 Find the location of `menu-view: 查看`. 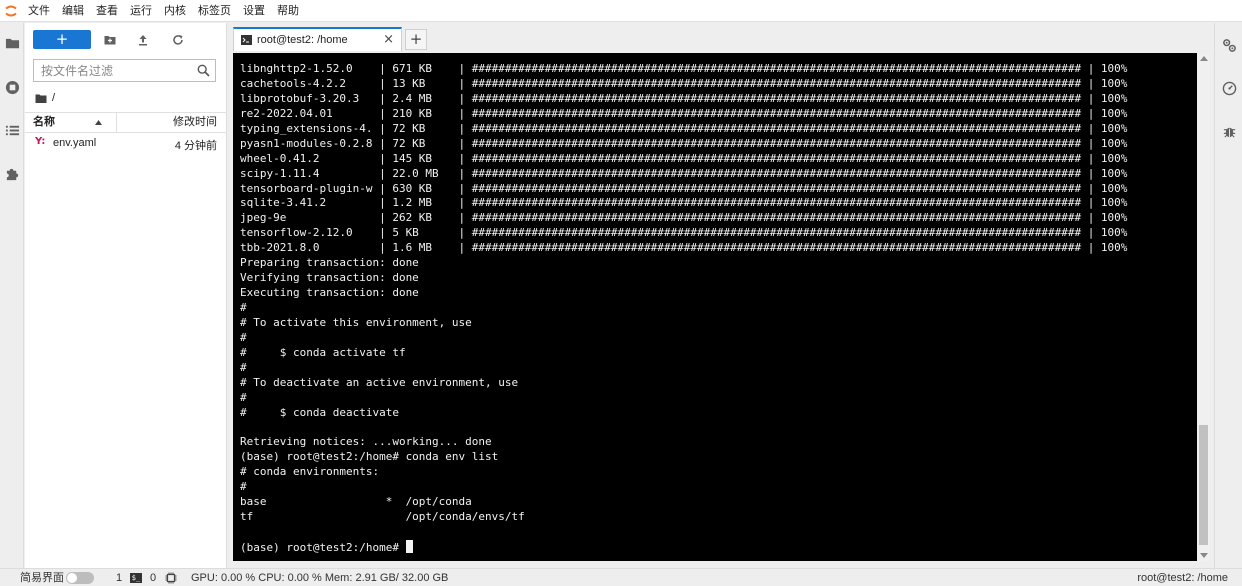

menu-view: 查看 is located at coordinates (107, 11).